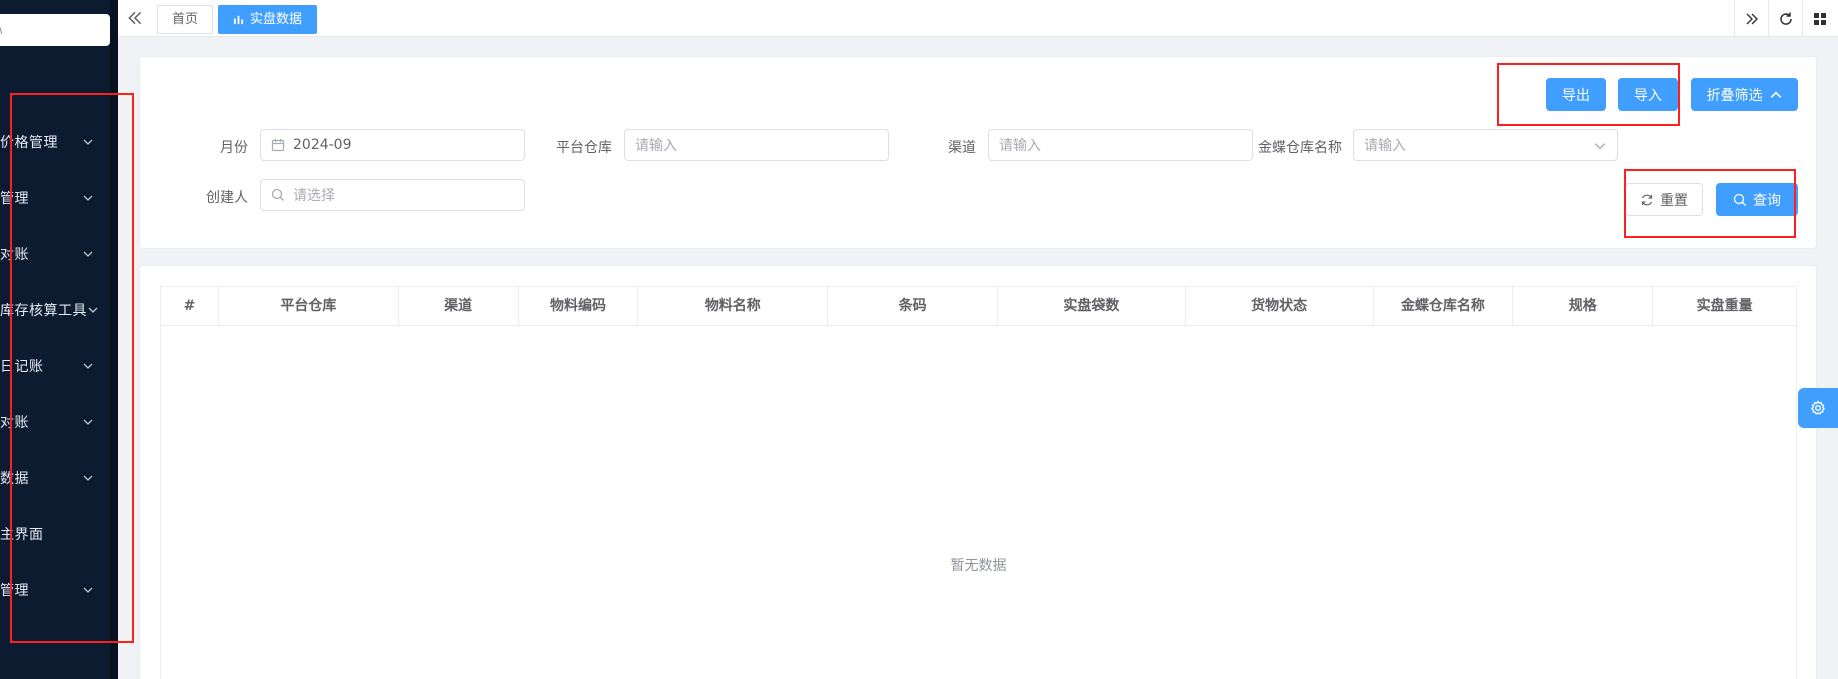 The image size is (1838, 679). Describe the element at coordinates (1020, 146) in the screenshot. I see `channel-placeholder: 请输入` at that location.